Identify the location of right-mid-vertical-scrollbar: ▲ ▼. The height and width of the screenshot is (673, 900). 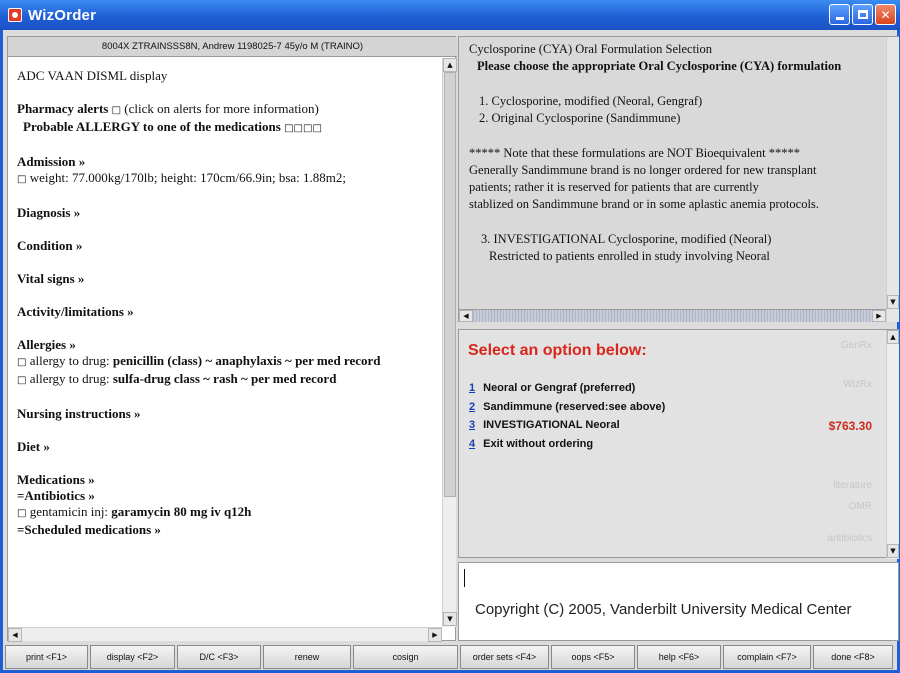
(892, 444).